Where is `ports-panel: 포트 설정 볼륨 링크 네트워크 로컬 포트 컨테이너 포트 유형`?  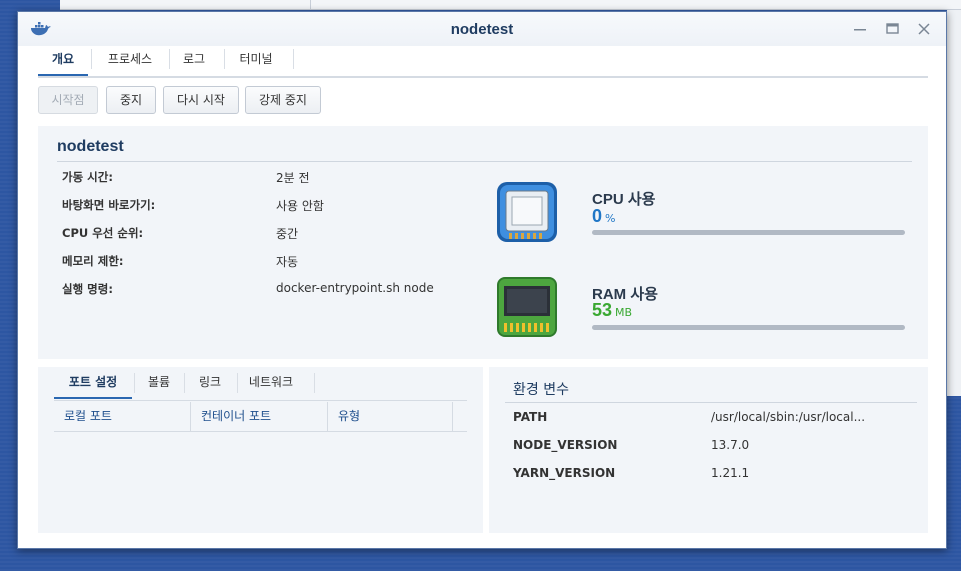
ports-panel: 포트 설정 볼륨 링크 네트워크 로컬 포트 컨테이너 포트 유형 is located at coordinates (260, 450).